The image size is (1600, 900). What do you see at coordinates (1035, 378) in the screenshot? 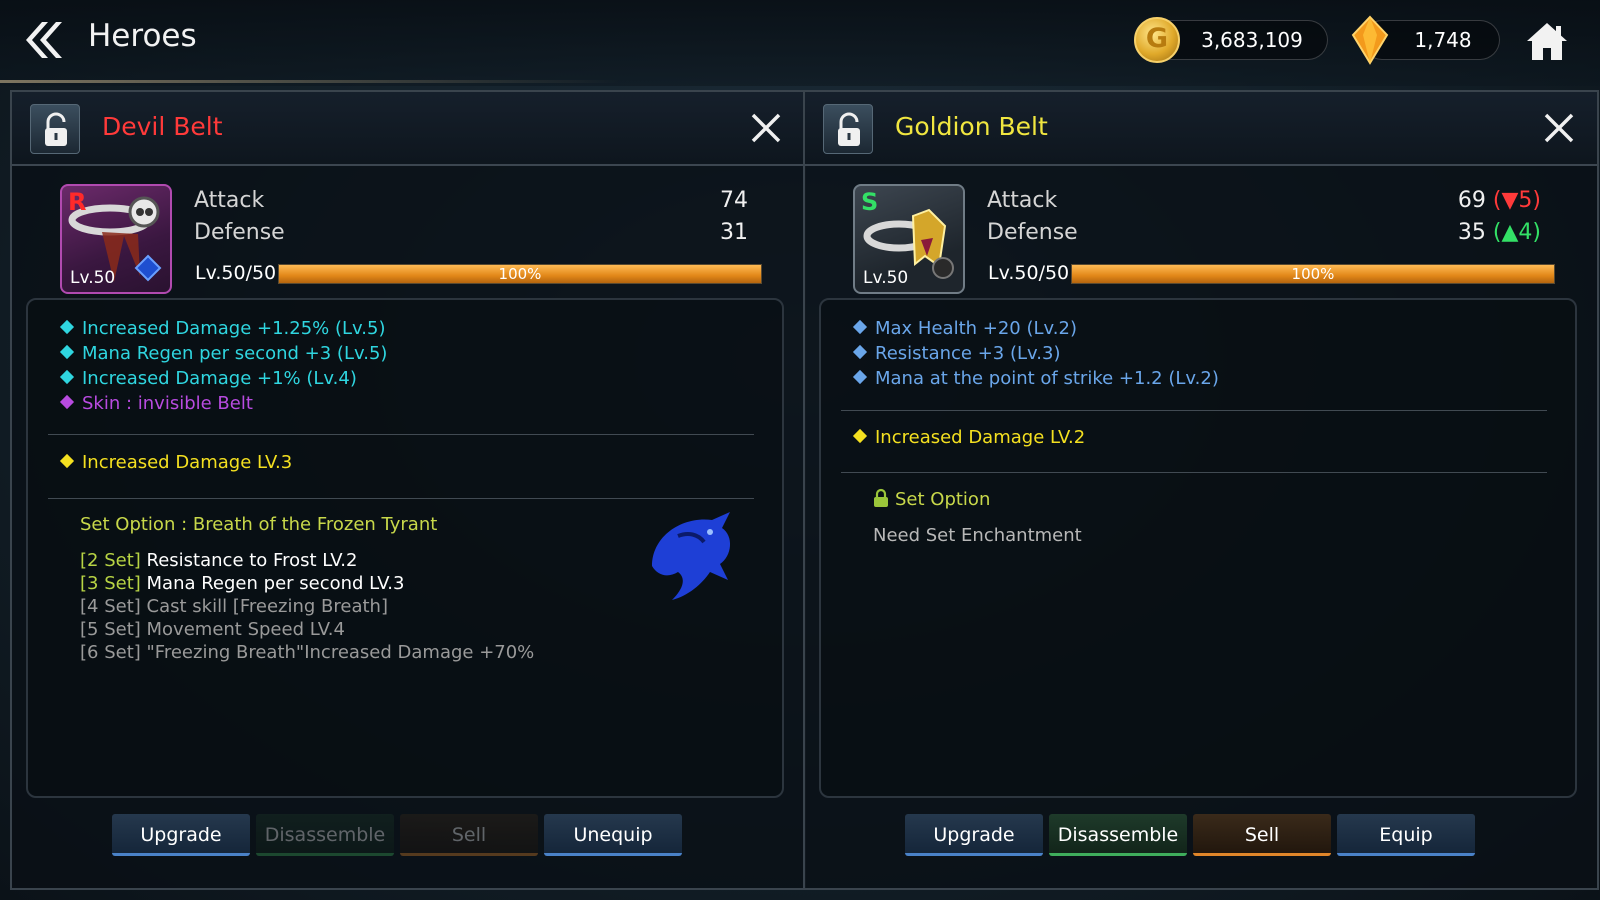
I see `option-line: Mana at the point of strike +1.2 (Lv.2)` at bounding box center [1035, 378].